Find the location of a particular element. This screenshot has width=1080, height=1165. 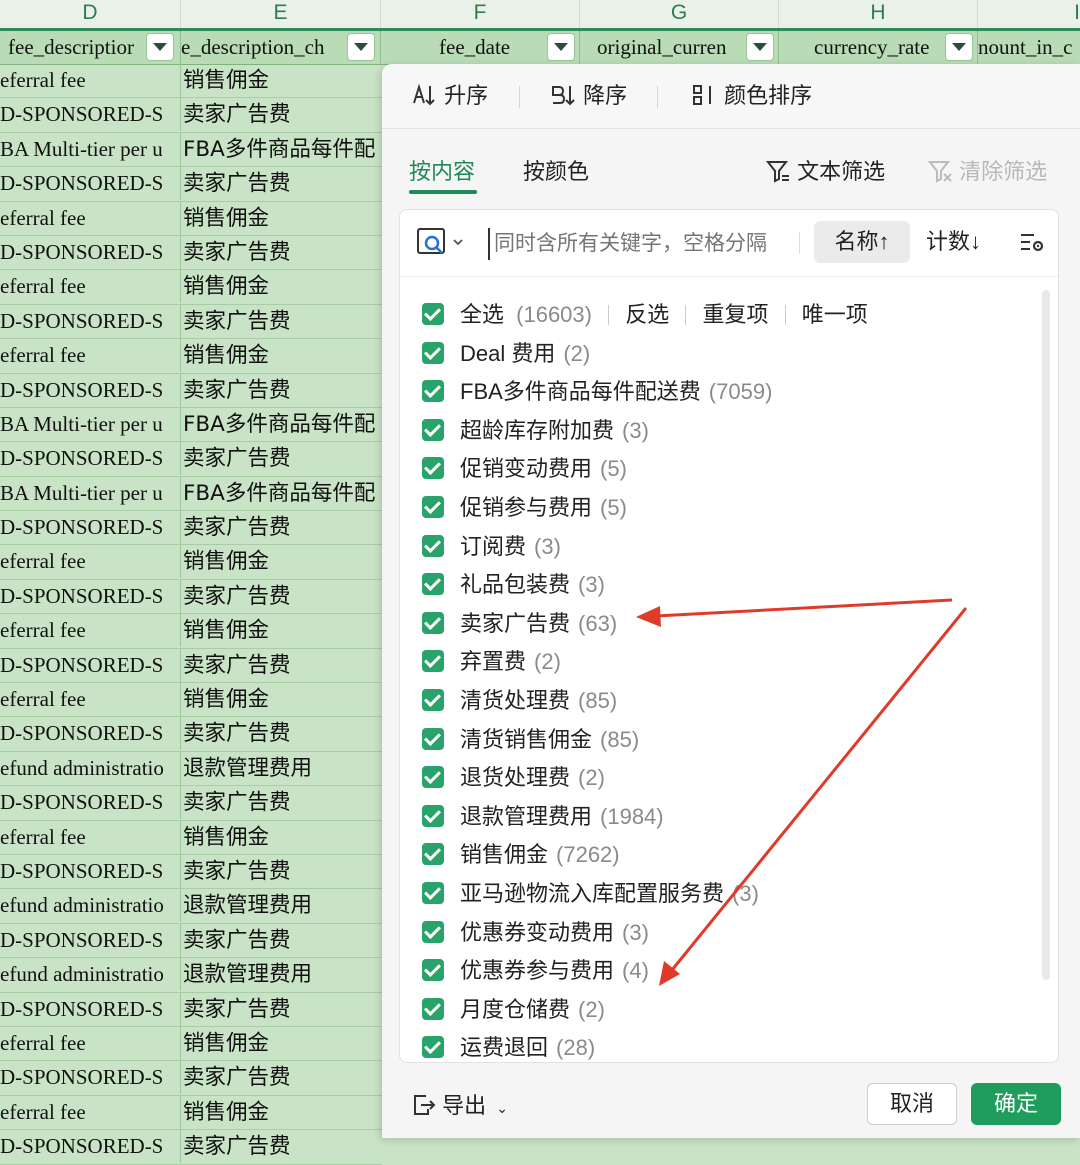

sort-by-name-button: 名称↑ is located at coordinates (862, 242).